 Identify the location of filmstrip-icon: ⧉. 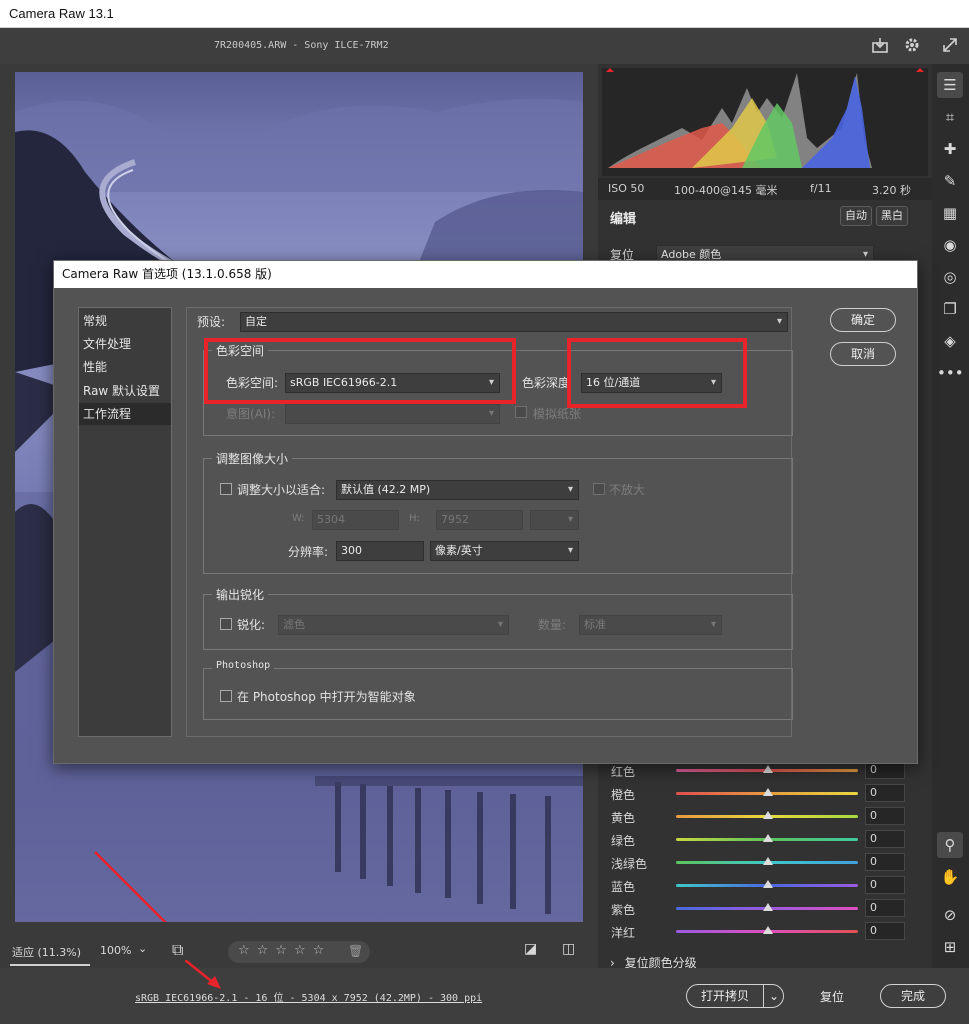
(177, 950).